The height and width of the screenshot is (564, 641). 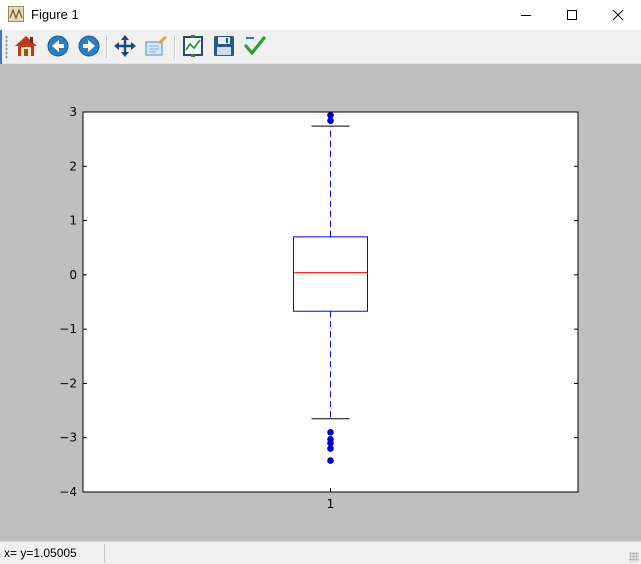 I want to click on minimize-icon, so click(x=526, y=15).